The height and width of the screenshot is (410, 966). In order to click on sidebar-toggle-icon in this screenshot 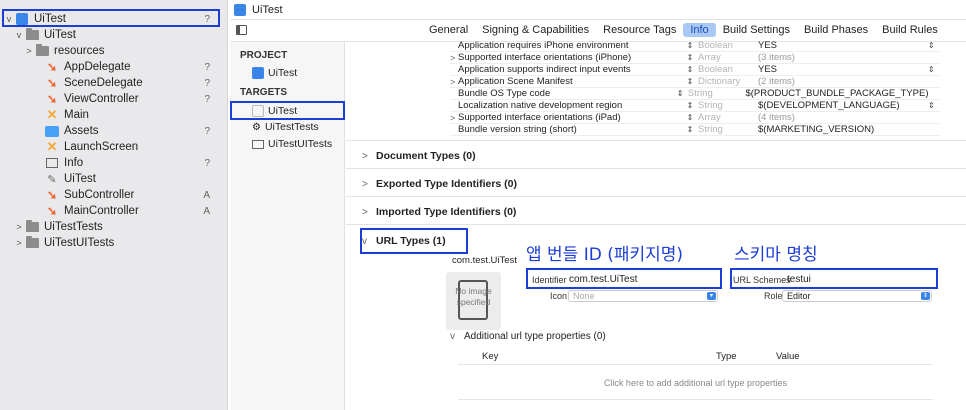, I will do `click(241, 30)`.